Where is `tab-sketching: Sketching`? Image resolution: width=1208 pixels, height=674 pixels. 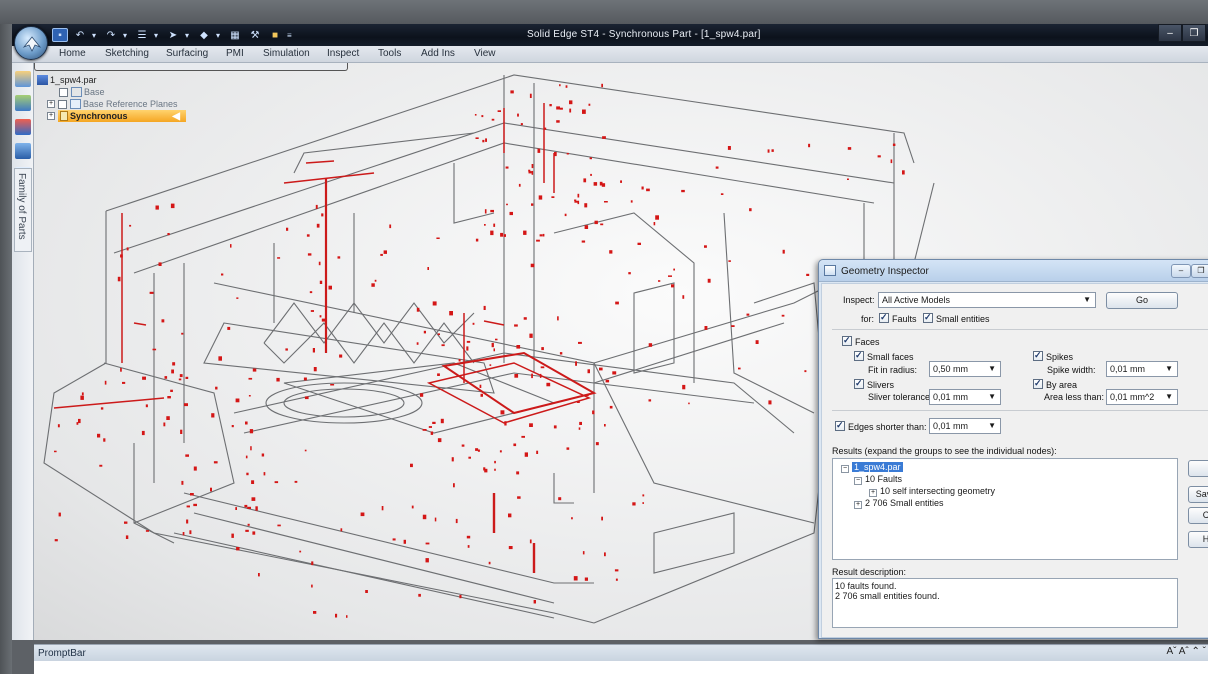
tab-sketching: Sketching is located at coordinates (127, 53).